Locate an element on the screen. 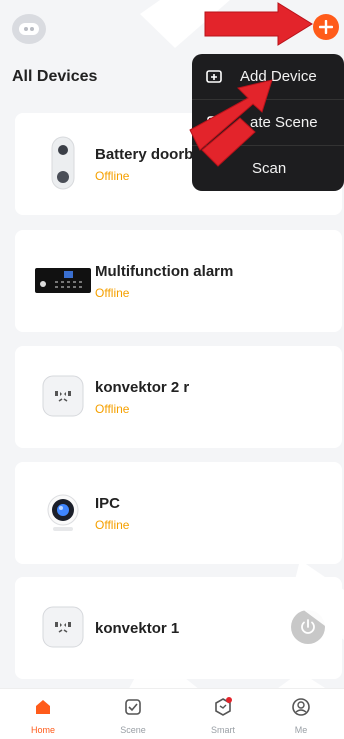 Image resolution: width=344 pixels, height=739 pixels. menu-item-add-device: Add Device is located at coordinates (268, 76).